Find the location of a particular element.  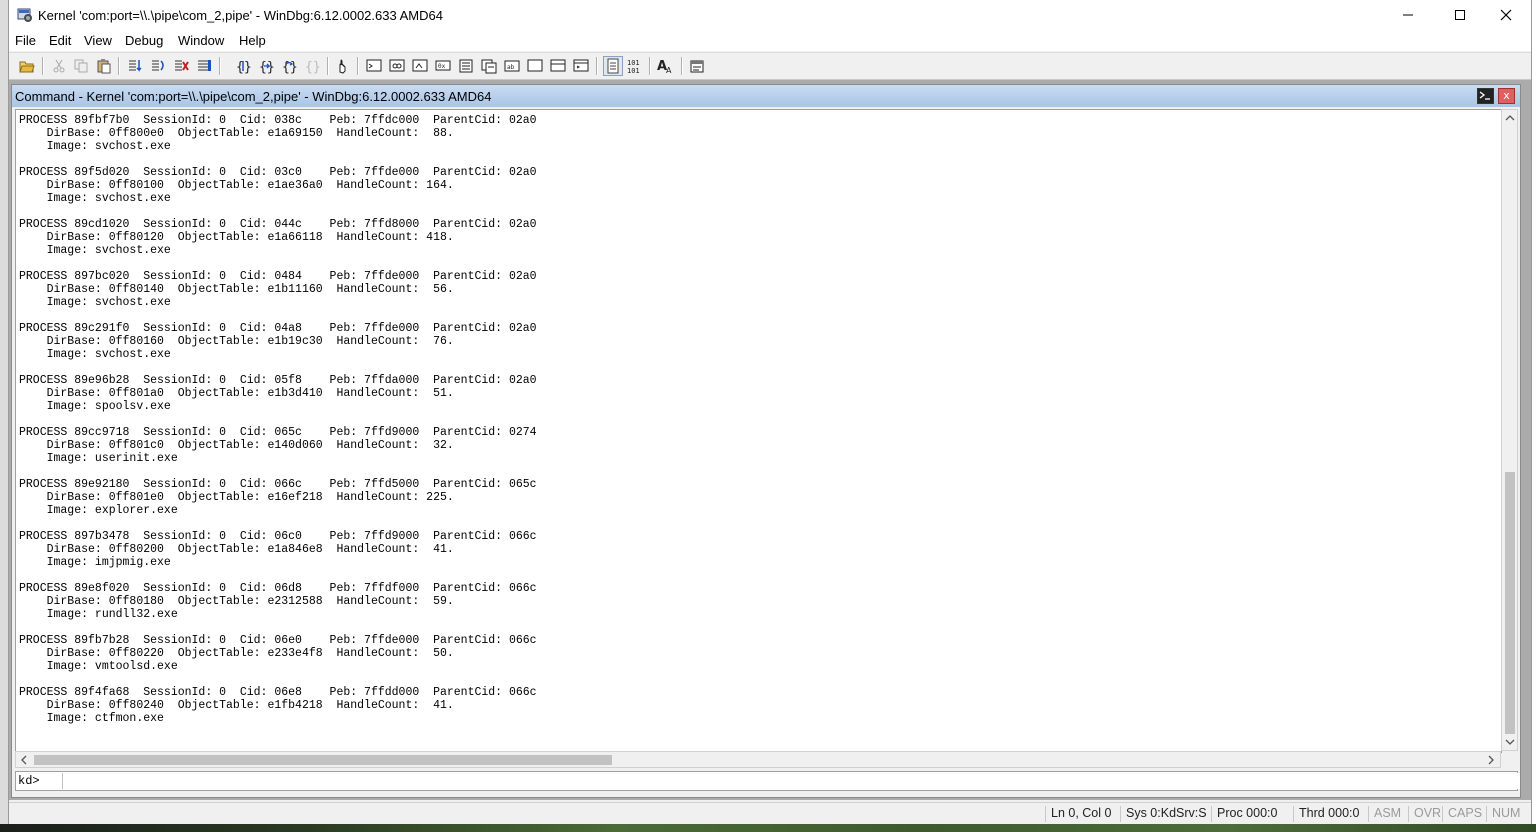

command-window-close-button: x is located at coordinates (1506, 96).